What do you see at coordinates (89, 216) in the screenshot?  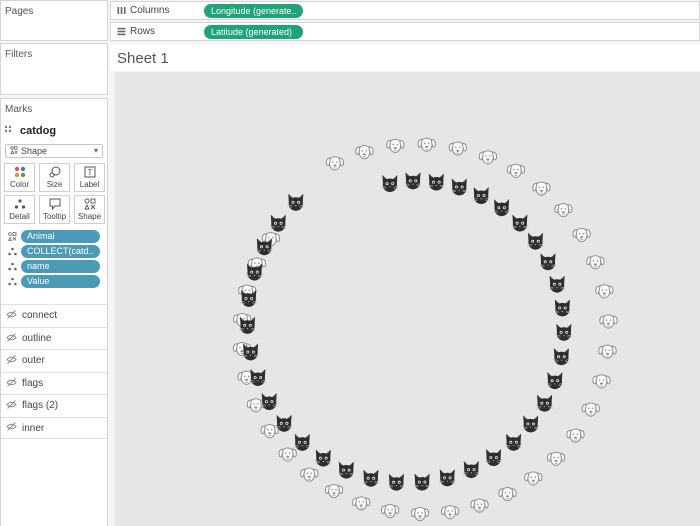 I see `shape-card-label: Shape` at bounding box center [89, 216].